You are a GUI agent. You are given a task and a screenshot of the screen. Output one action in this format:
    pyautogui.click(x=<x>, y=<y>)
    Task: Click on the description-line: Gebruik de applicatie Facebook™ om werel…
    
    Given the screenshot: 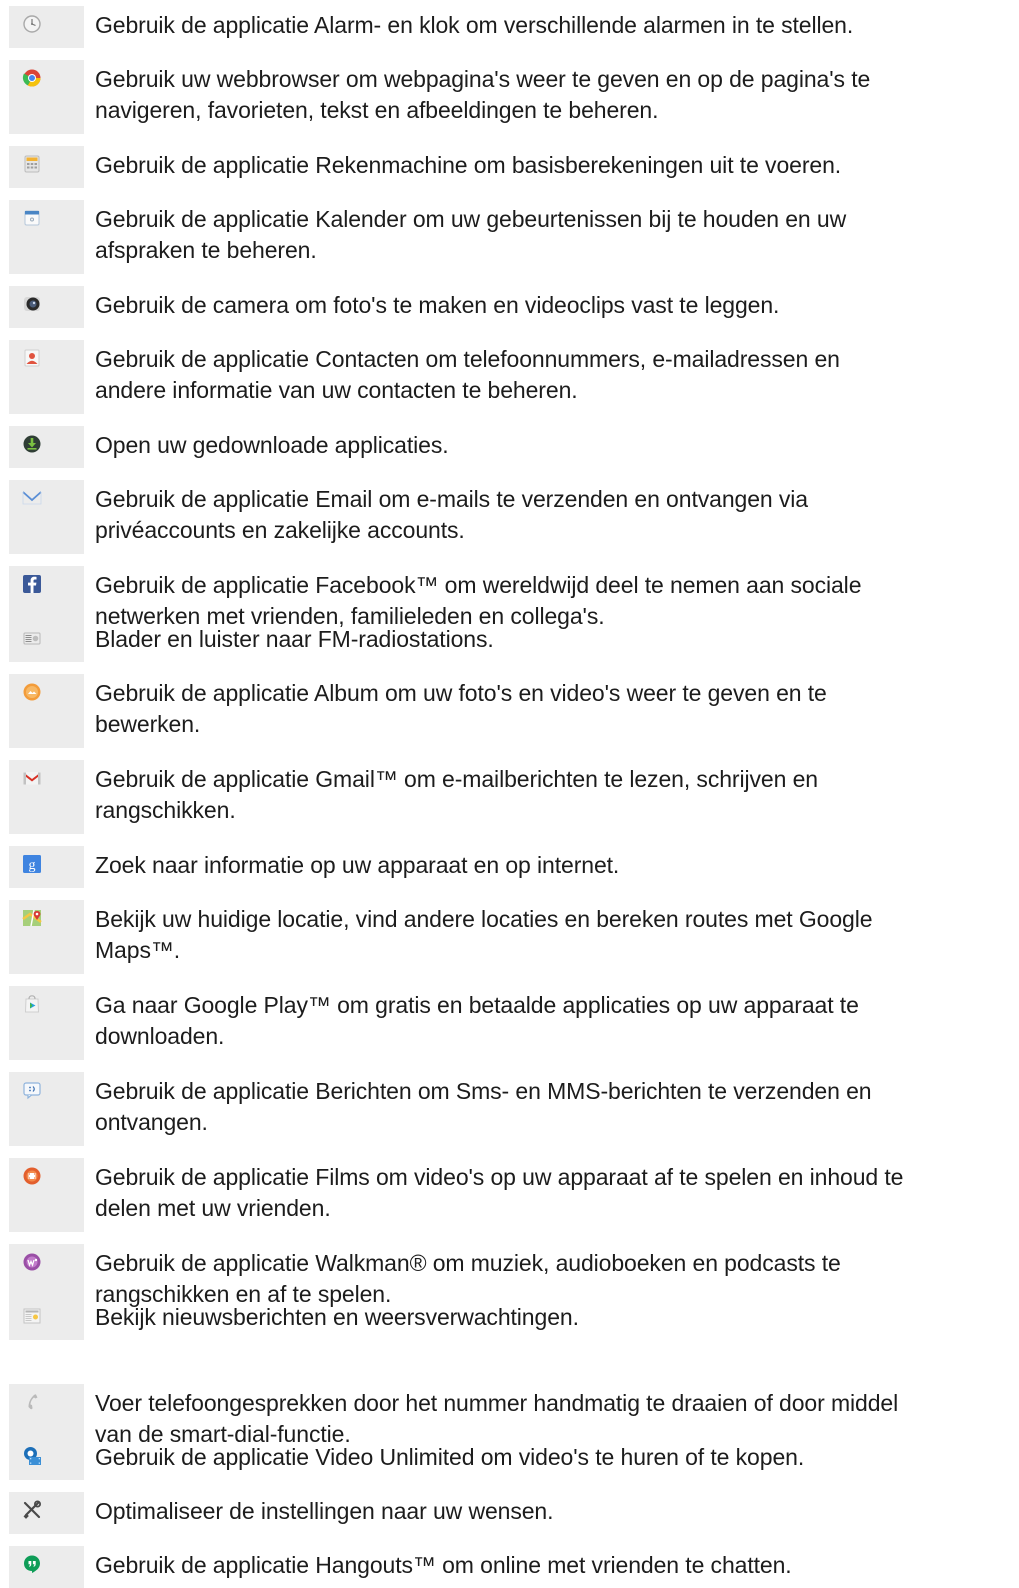 What is the action you would take?
    pyautogui.click(x=478, y=585)
    